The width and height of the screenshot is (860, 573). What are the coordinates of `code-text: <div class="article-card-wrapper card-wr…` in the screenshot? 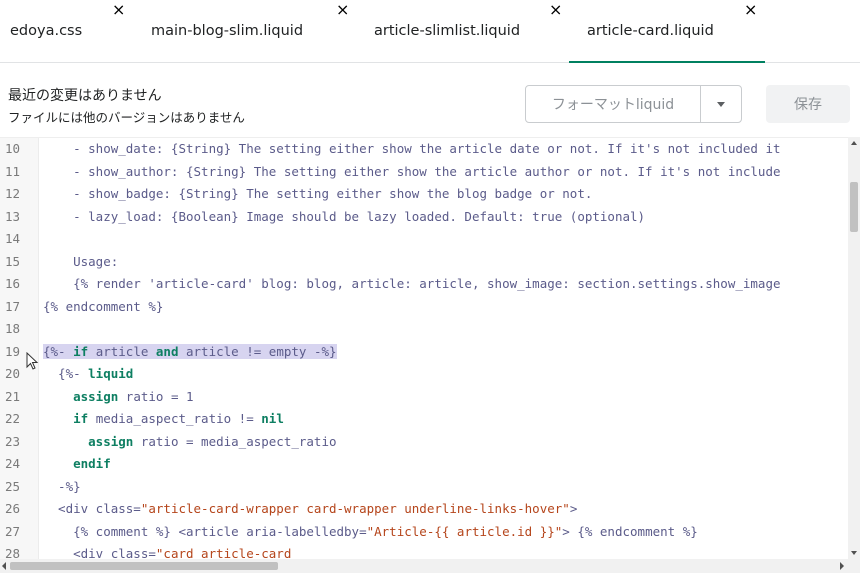 It's located at (310, 508).